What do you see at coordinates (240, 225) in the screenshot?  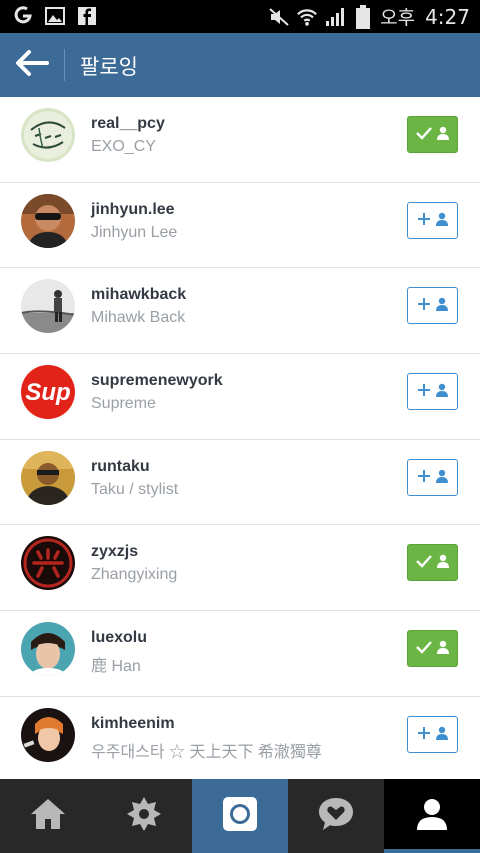 I see `list-item: jinhyun.lee Jinhyun Lee` at bounding box center [240, 225].